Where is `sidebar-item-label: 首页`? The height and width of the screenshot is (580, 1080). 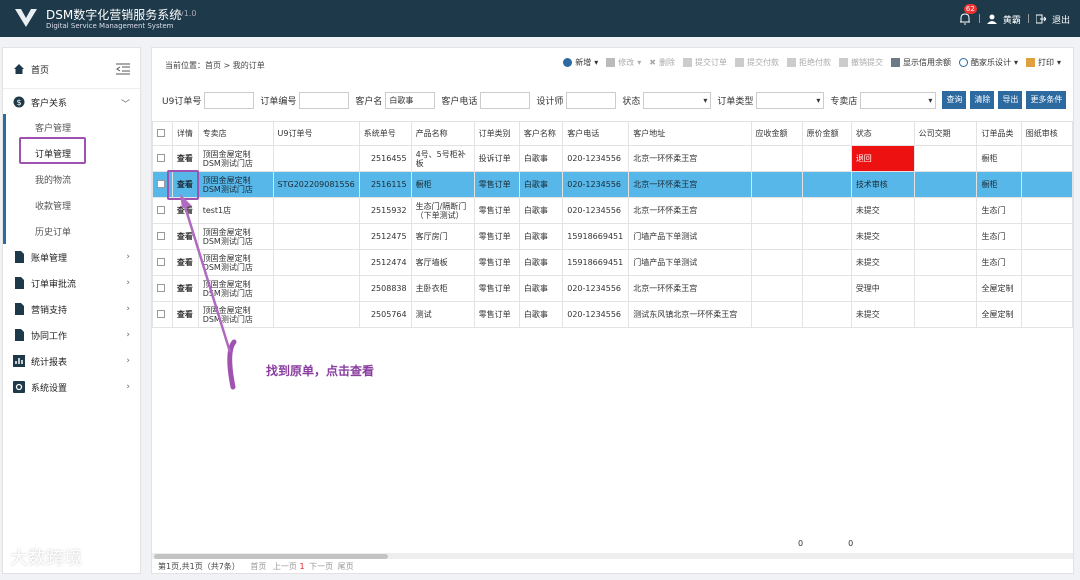
sidebar-item-label: 首页 is located at coordinates (40, 70).